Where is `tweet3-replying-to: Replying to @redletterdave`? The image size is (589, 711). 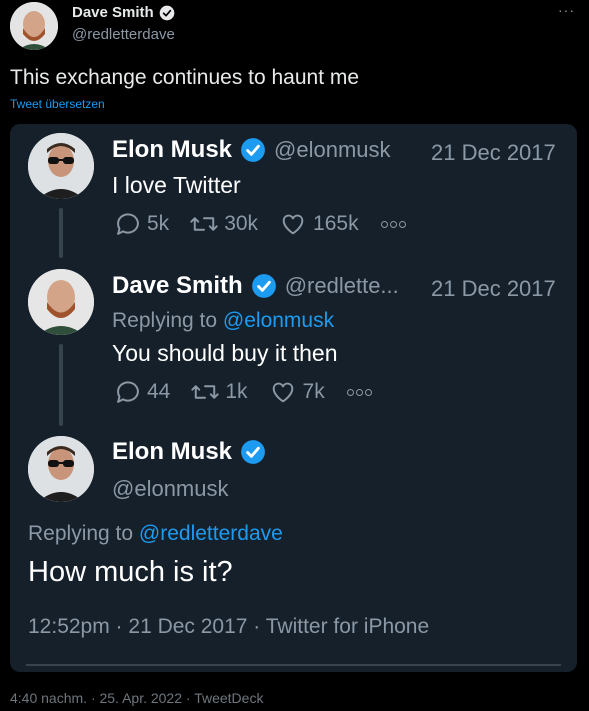 tweet3-replying-to: Replying to @redletterdave is located at coordinates (155, 534).